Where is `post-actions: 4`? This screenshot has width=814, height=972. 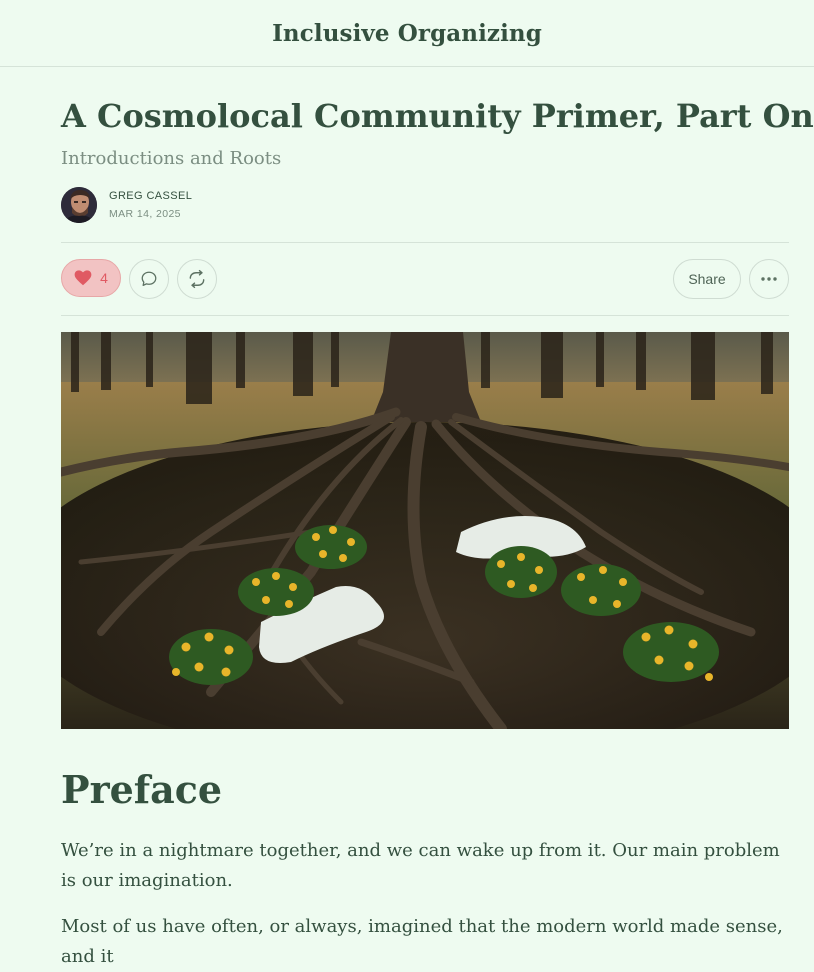 post-actions: 4 is located at coordinates (139, 279).